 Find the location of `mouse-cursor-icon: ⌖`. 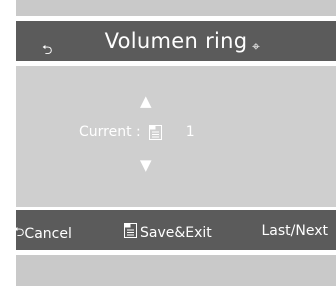

mouse-cursor-icon: ⌖ is located at coordinates (256, 47).